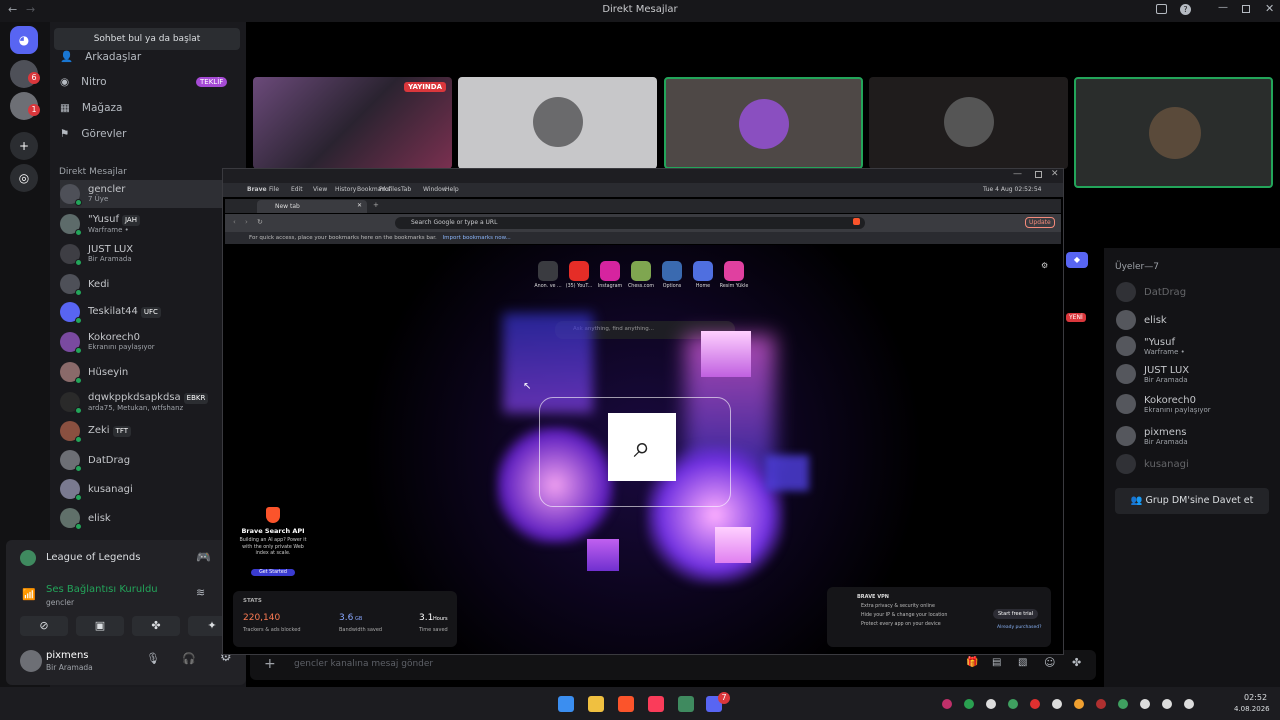 Image resolution: width=1280 pixels, height=720 pixels. What do you see at coordinates (234, 222) in the screenshot?
I see `back-icon: ‹` at bounding box center [234, 222].